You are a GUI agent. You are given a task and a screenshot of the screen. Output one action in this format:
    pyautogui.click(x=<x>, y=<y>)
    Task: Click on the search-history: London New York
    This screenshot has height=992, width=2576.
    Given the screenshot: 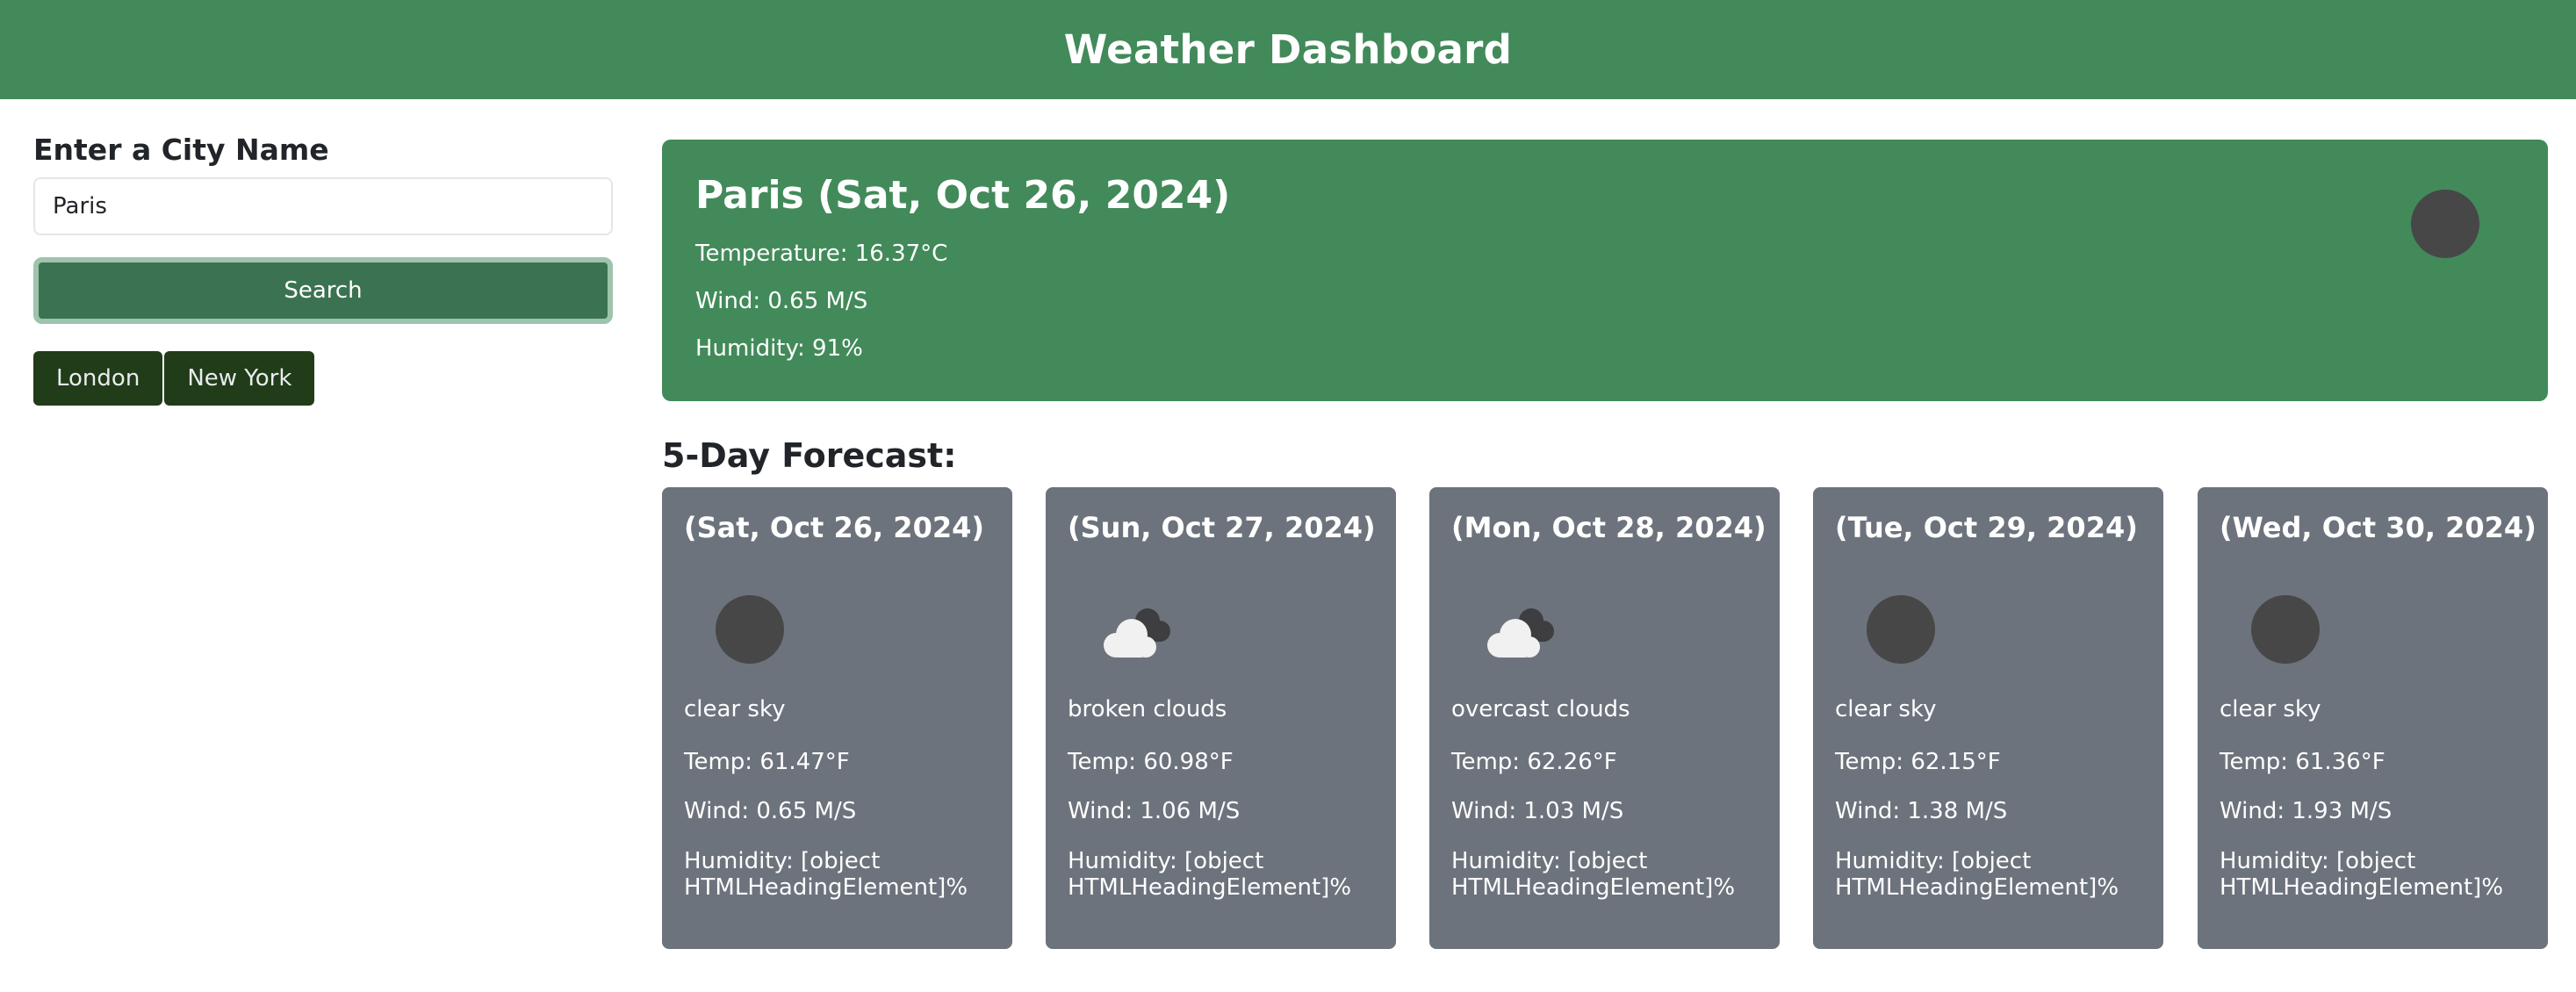 What is the action you would take?
    pyautogui.click(x=174, y=378)
    